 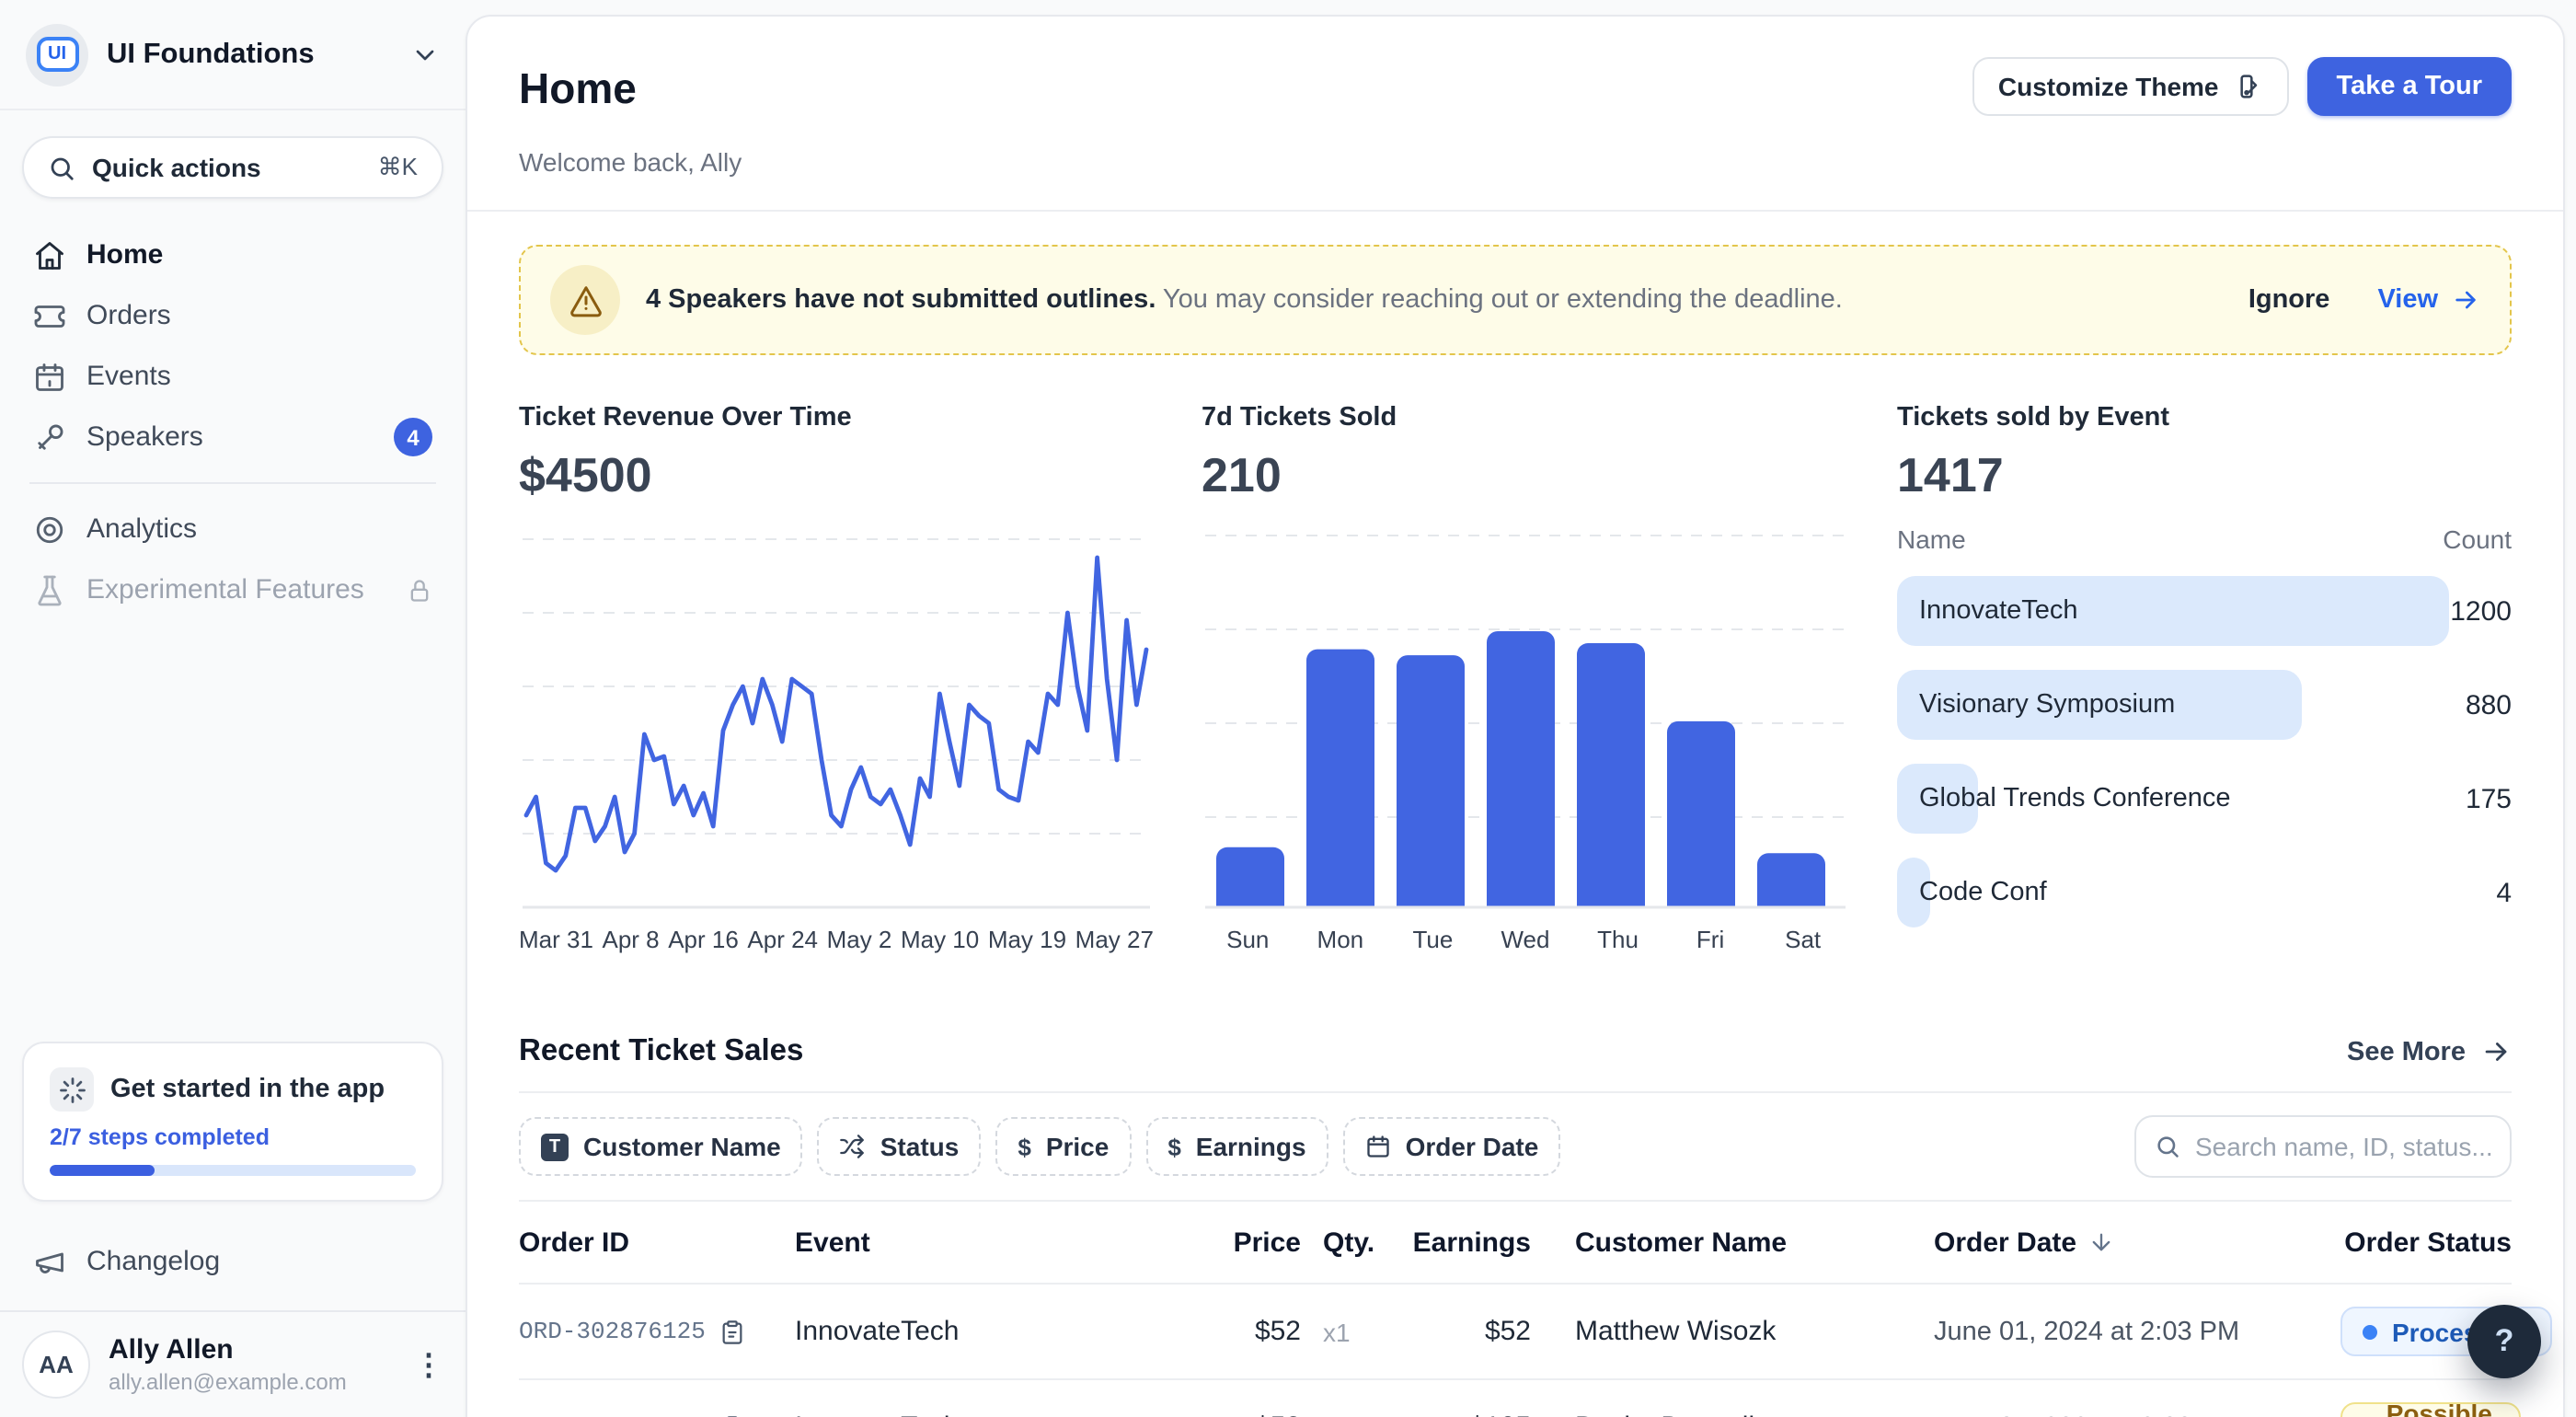 I want to click on sidebar-item-label: Speakers, so click(x=144, y=437).